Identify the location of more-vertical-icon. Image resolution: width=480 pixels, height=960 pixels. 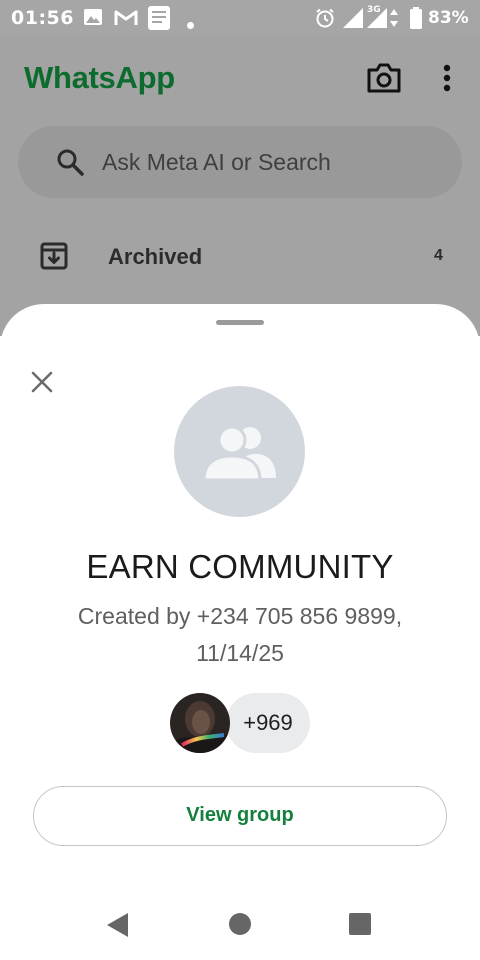
(447, 78).